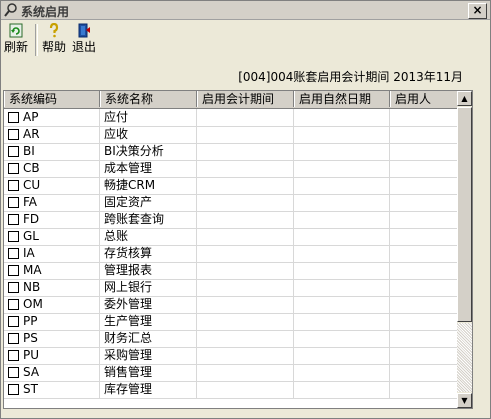  I want to click on table-row: FA 固定资产, so click(232, 203).